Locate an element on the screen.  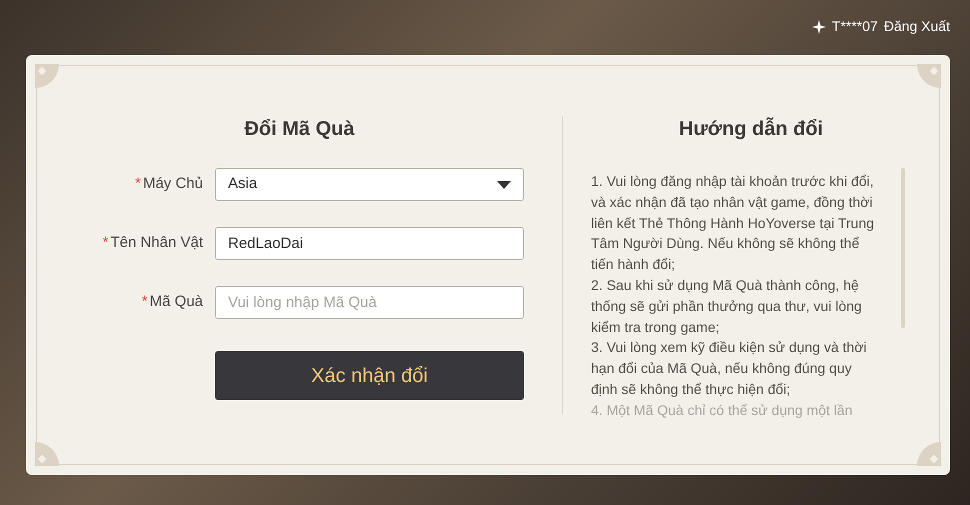
guide-paragraph: 2. Sau khi sử dụng Mã Quà thành công, hệ thống sẽ gửi phần thưởng qua thư, vui lòng kiểm tra trong game; is located at coordinates (727, 306).